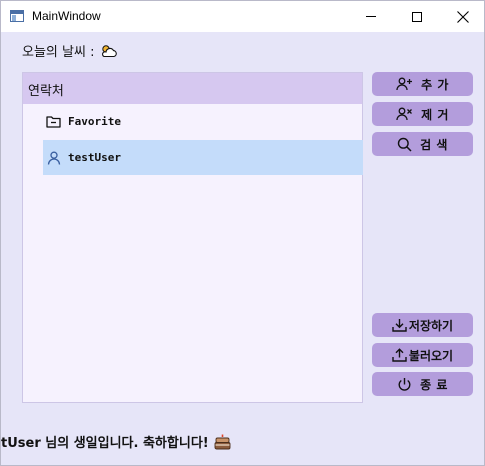 The image size is (485, 466). I want to click on tree-item-label: Favorite, so click(94, 121).